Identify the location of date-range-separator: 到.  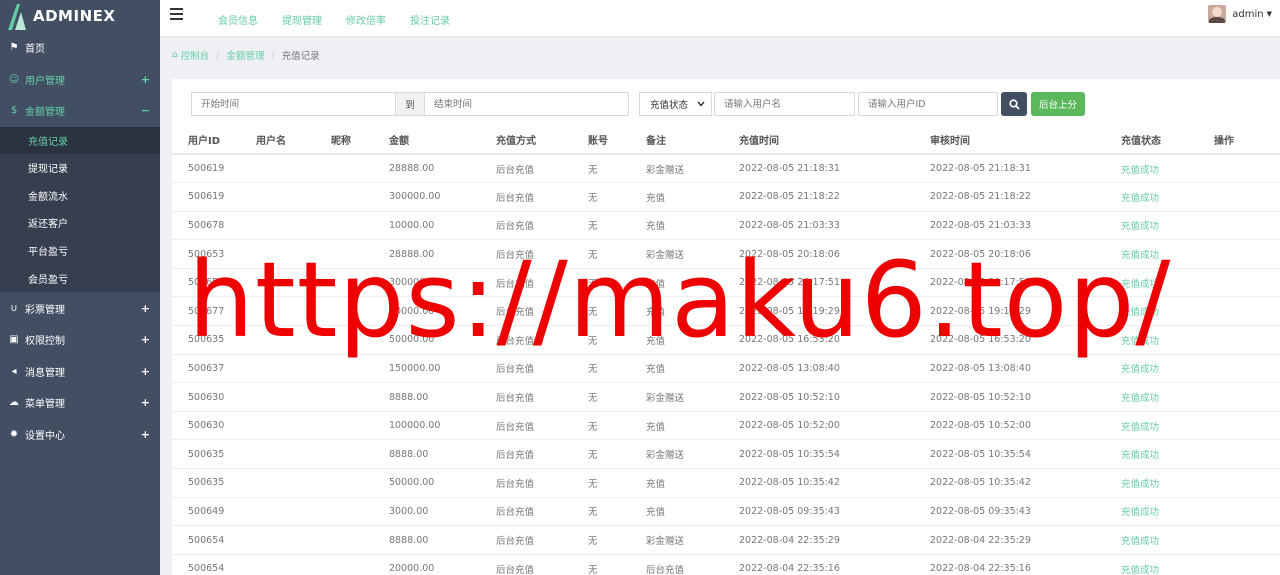
(410, 104).